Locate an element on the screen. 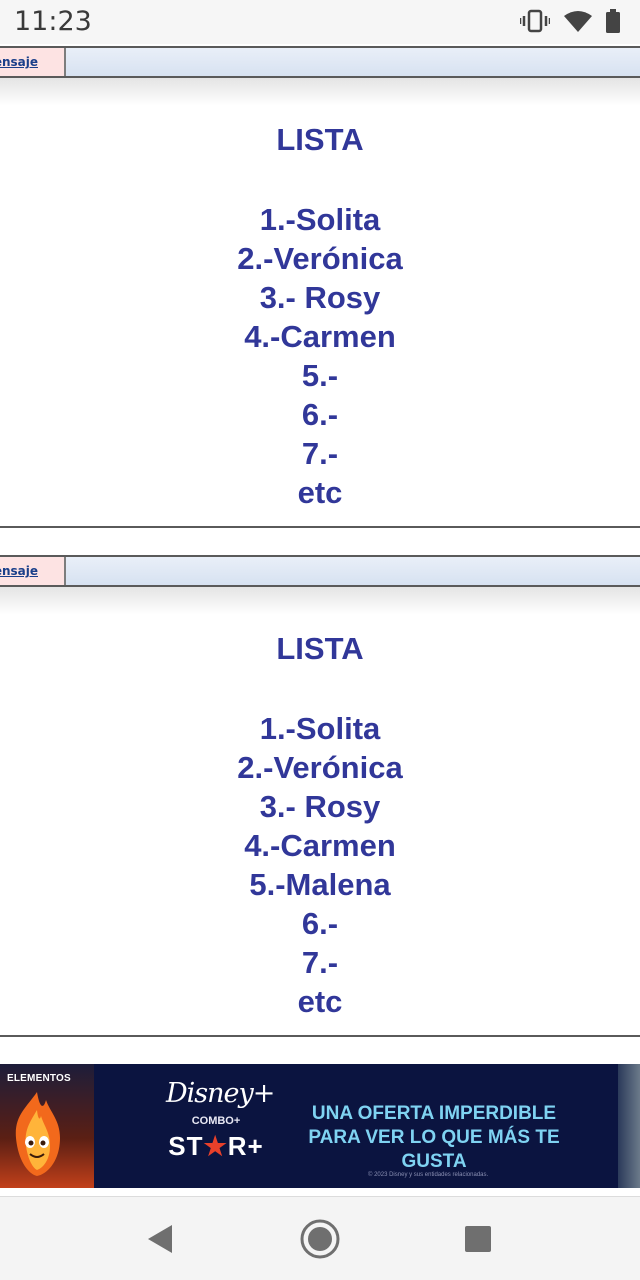 The width and height of the screenshot is (640, 1280). list-item: 5.- is located at coordinates (320, 375).